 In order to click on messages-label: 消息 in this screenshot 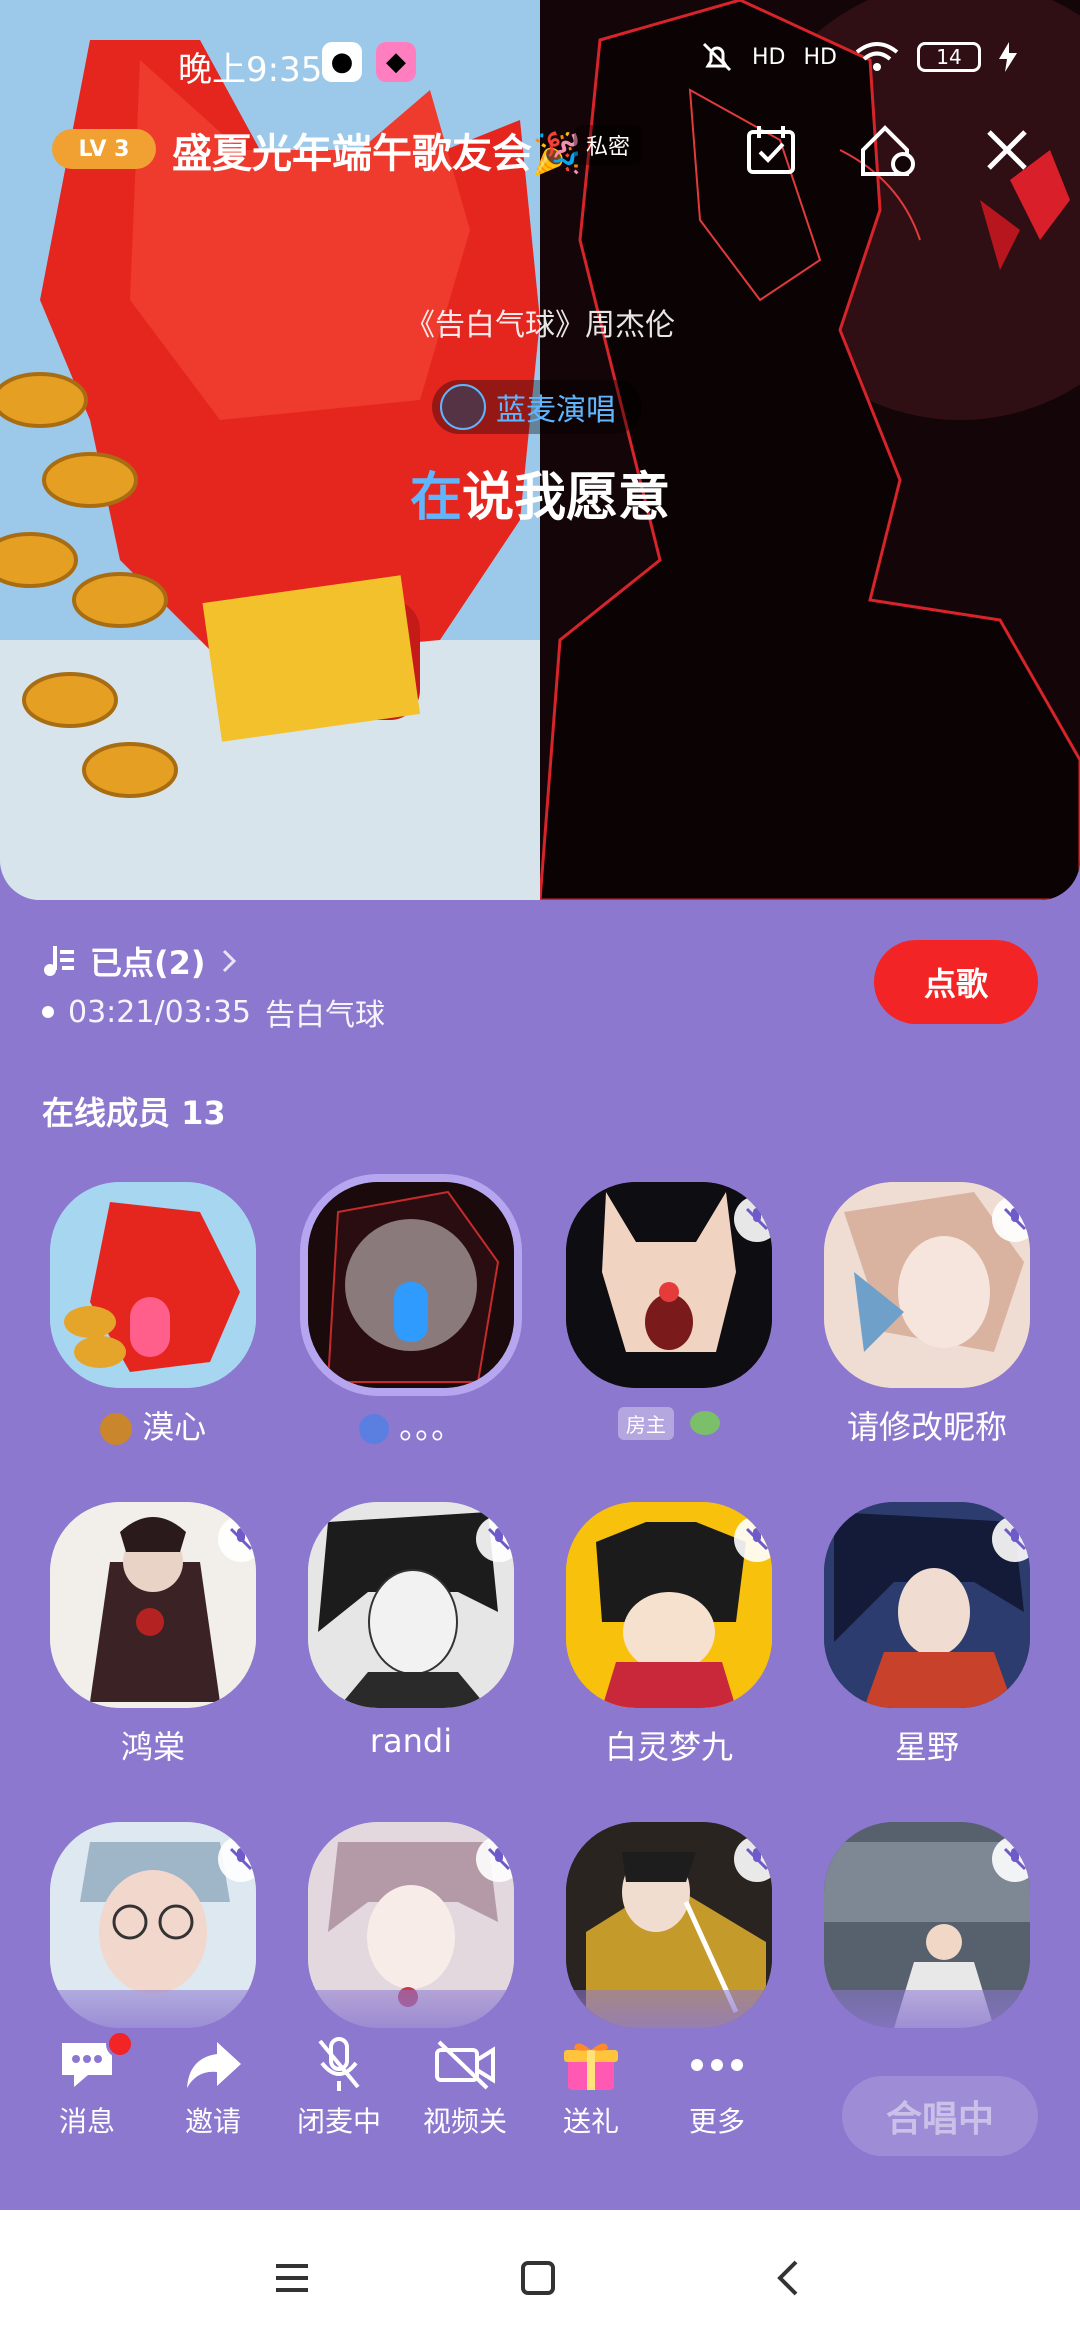, I will do `click(86, 2121)`.